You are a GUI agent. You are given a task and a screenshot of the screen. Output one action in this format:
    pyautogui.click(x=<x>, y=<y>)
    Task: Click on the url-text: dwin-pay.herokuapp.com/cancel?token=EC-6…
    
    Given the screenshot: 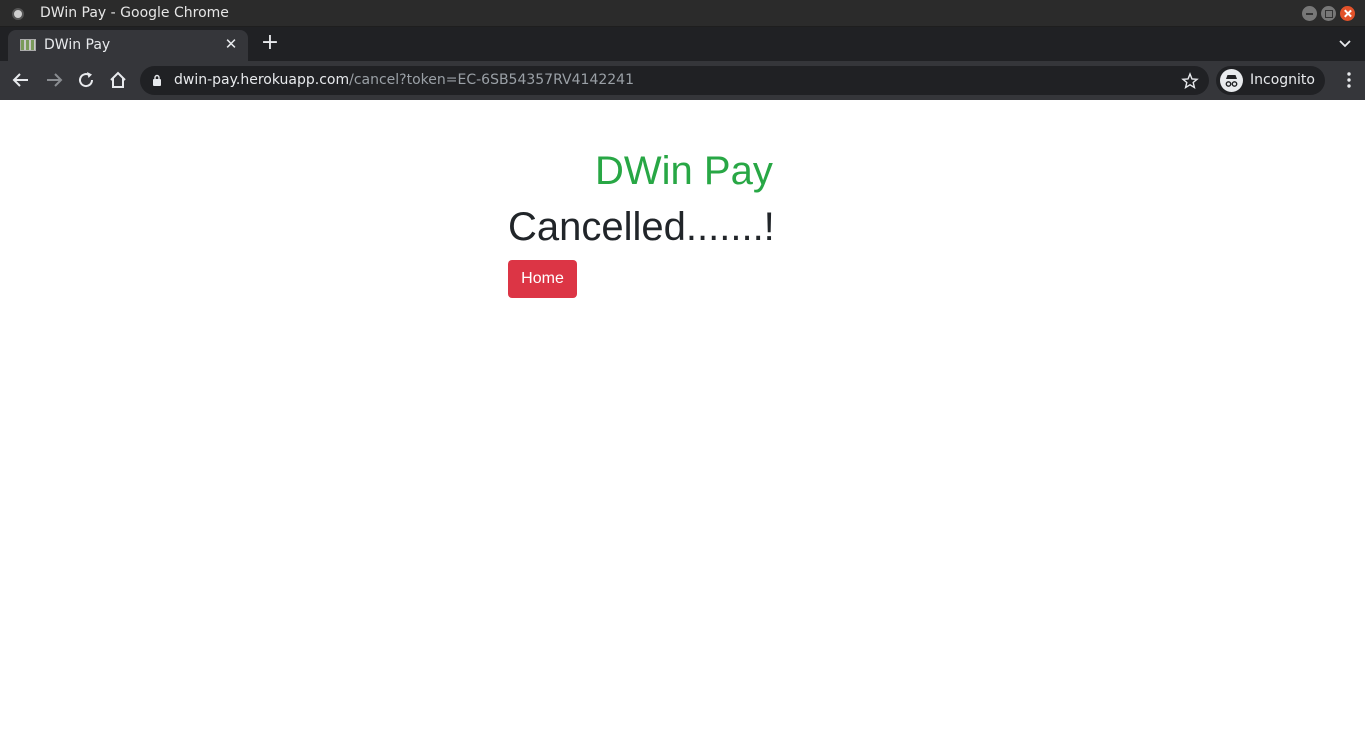 What is the action you would take?
    pyautogui.click(x=404, y=80)
    